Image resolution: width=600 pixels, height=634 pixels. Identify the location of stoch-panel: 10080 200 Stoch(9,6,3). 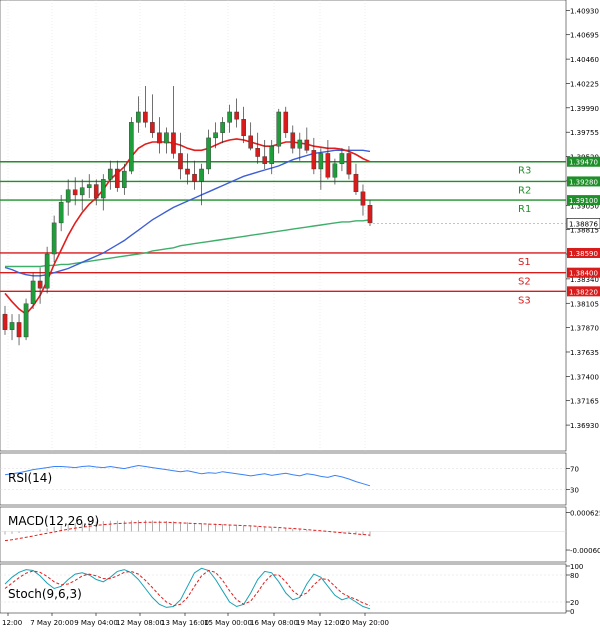
(291, 589).